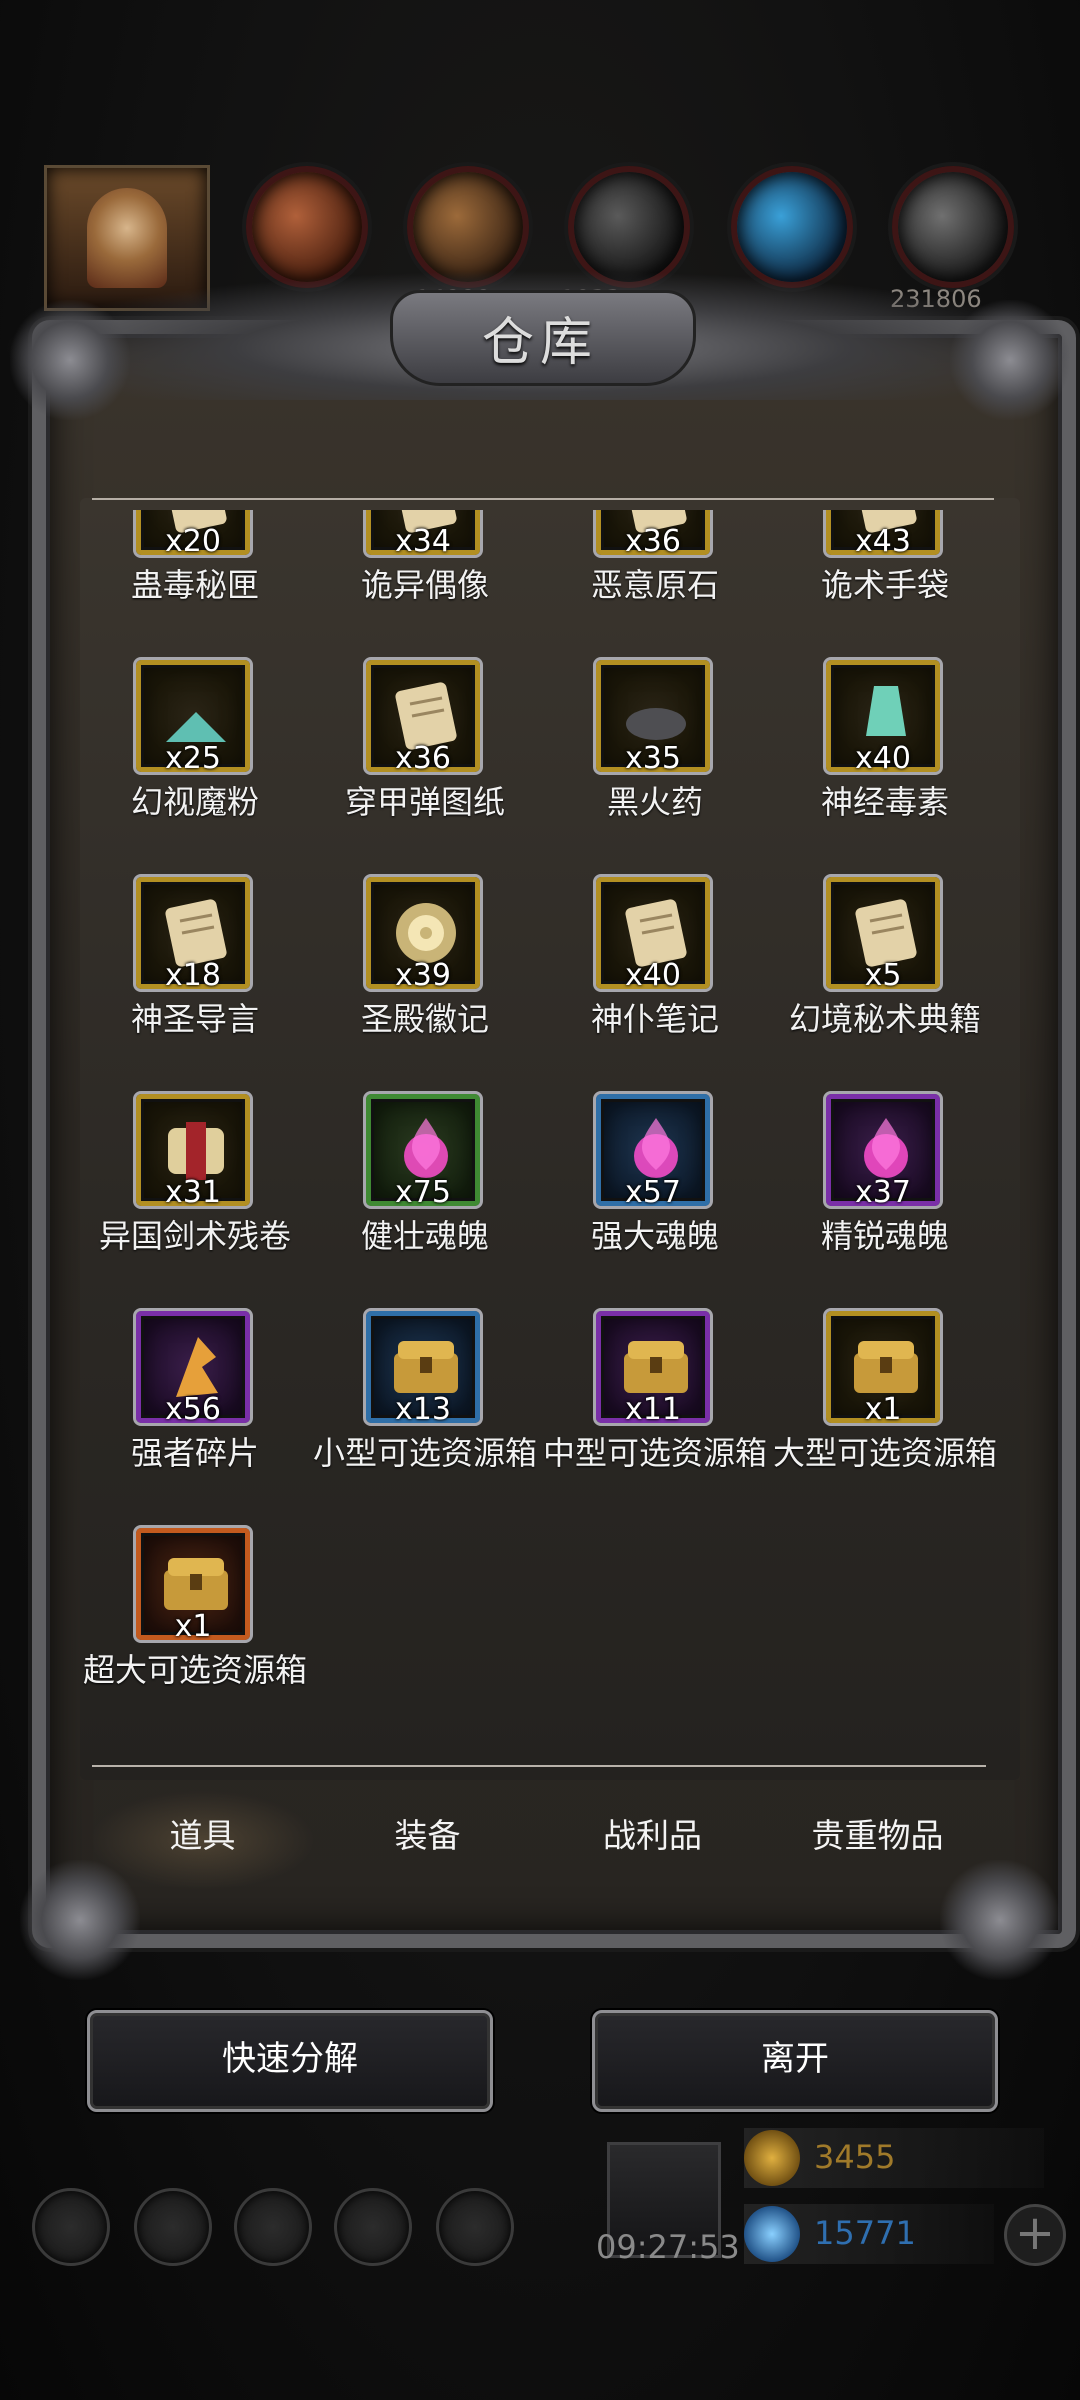  I want to click on item-quantity: x11, so click(653, 1409).